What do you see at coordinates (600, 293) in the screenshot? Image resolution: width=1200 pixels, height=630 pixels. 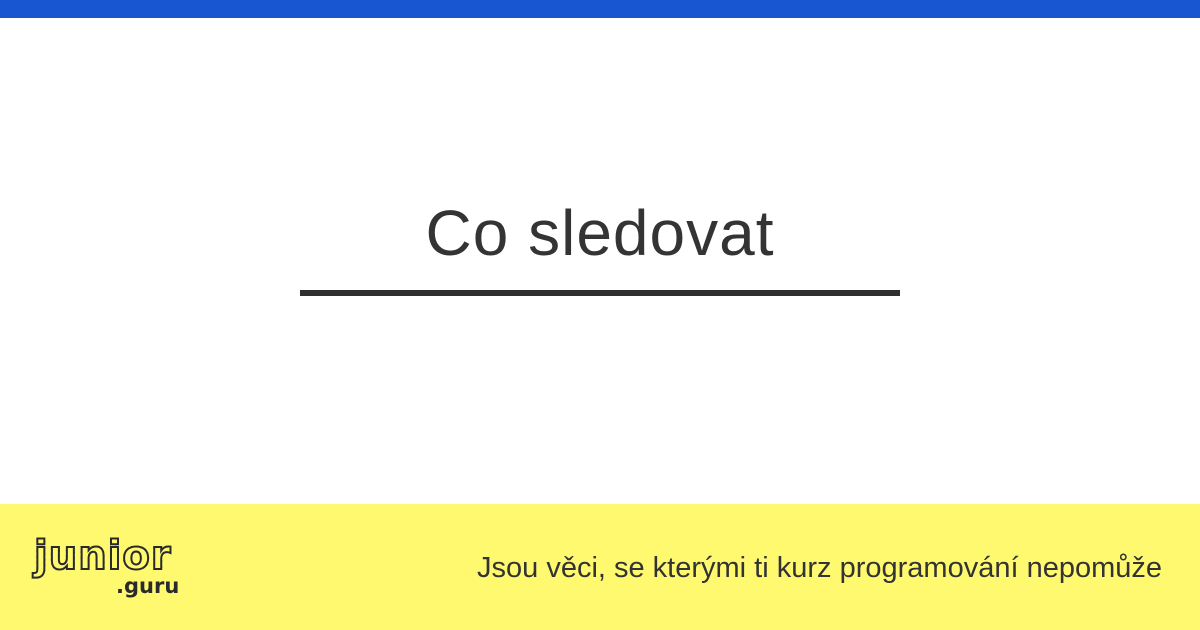 I see `title-underline` at bounding box center [600, 293].